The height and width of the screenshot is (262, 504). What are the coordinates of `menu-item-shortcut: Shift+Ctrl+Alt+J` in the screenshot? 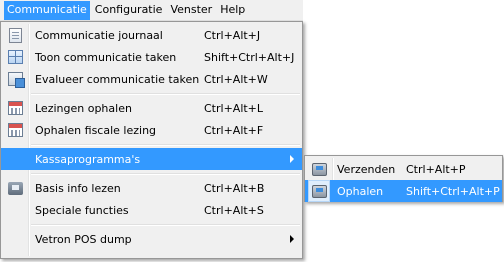 It's located at (249, 57).